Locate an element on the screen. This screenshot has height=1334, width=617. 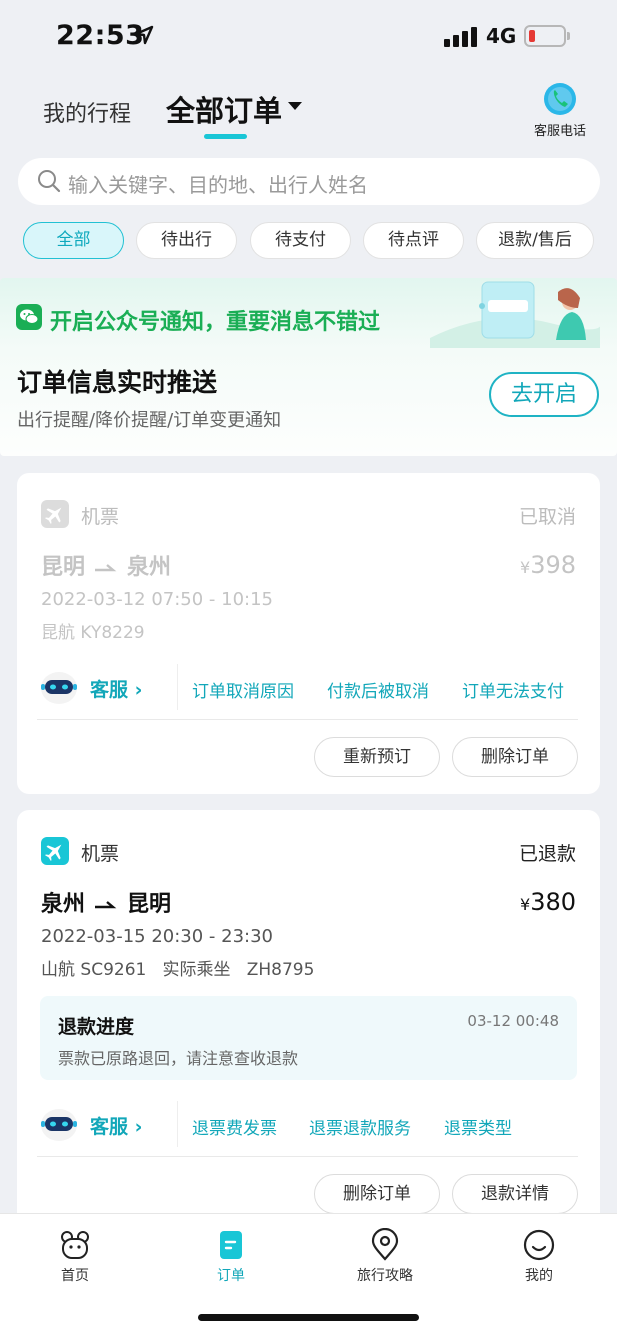
wechat-icon is located at coordinates (29, 317).